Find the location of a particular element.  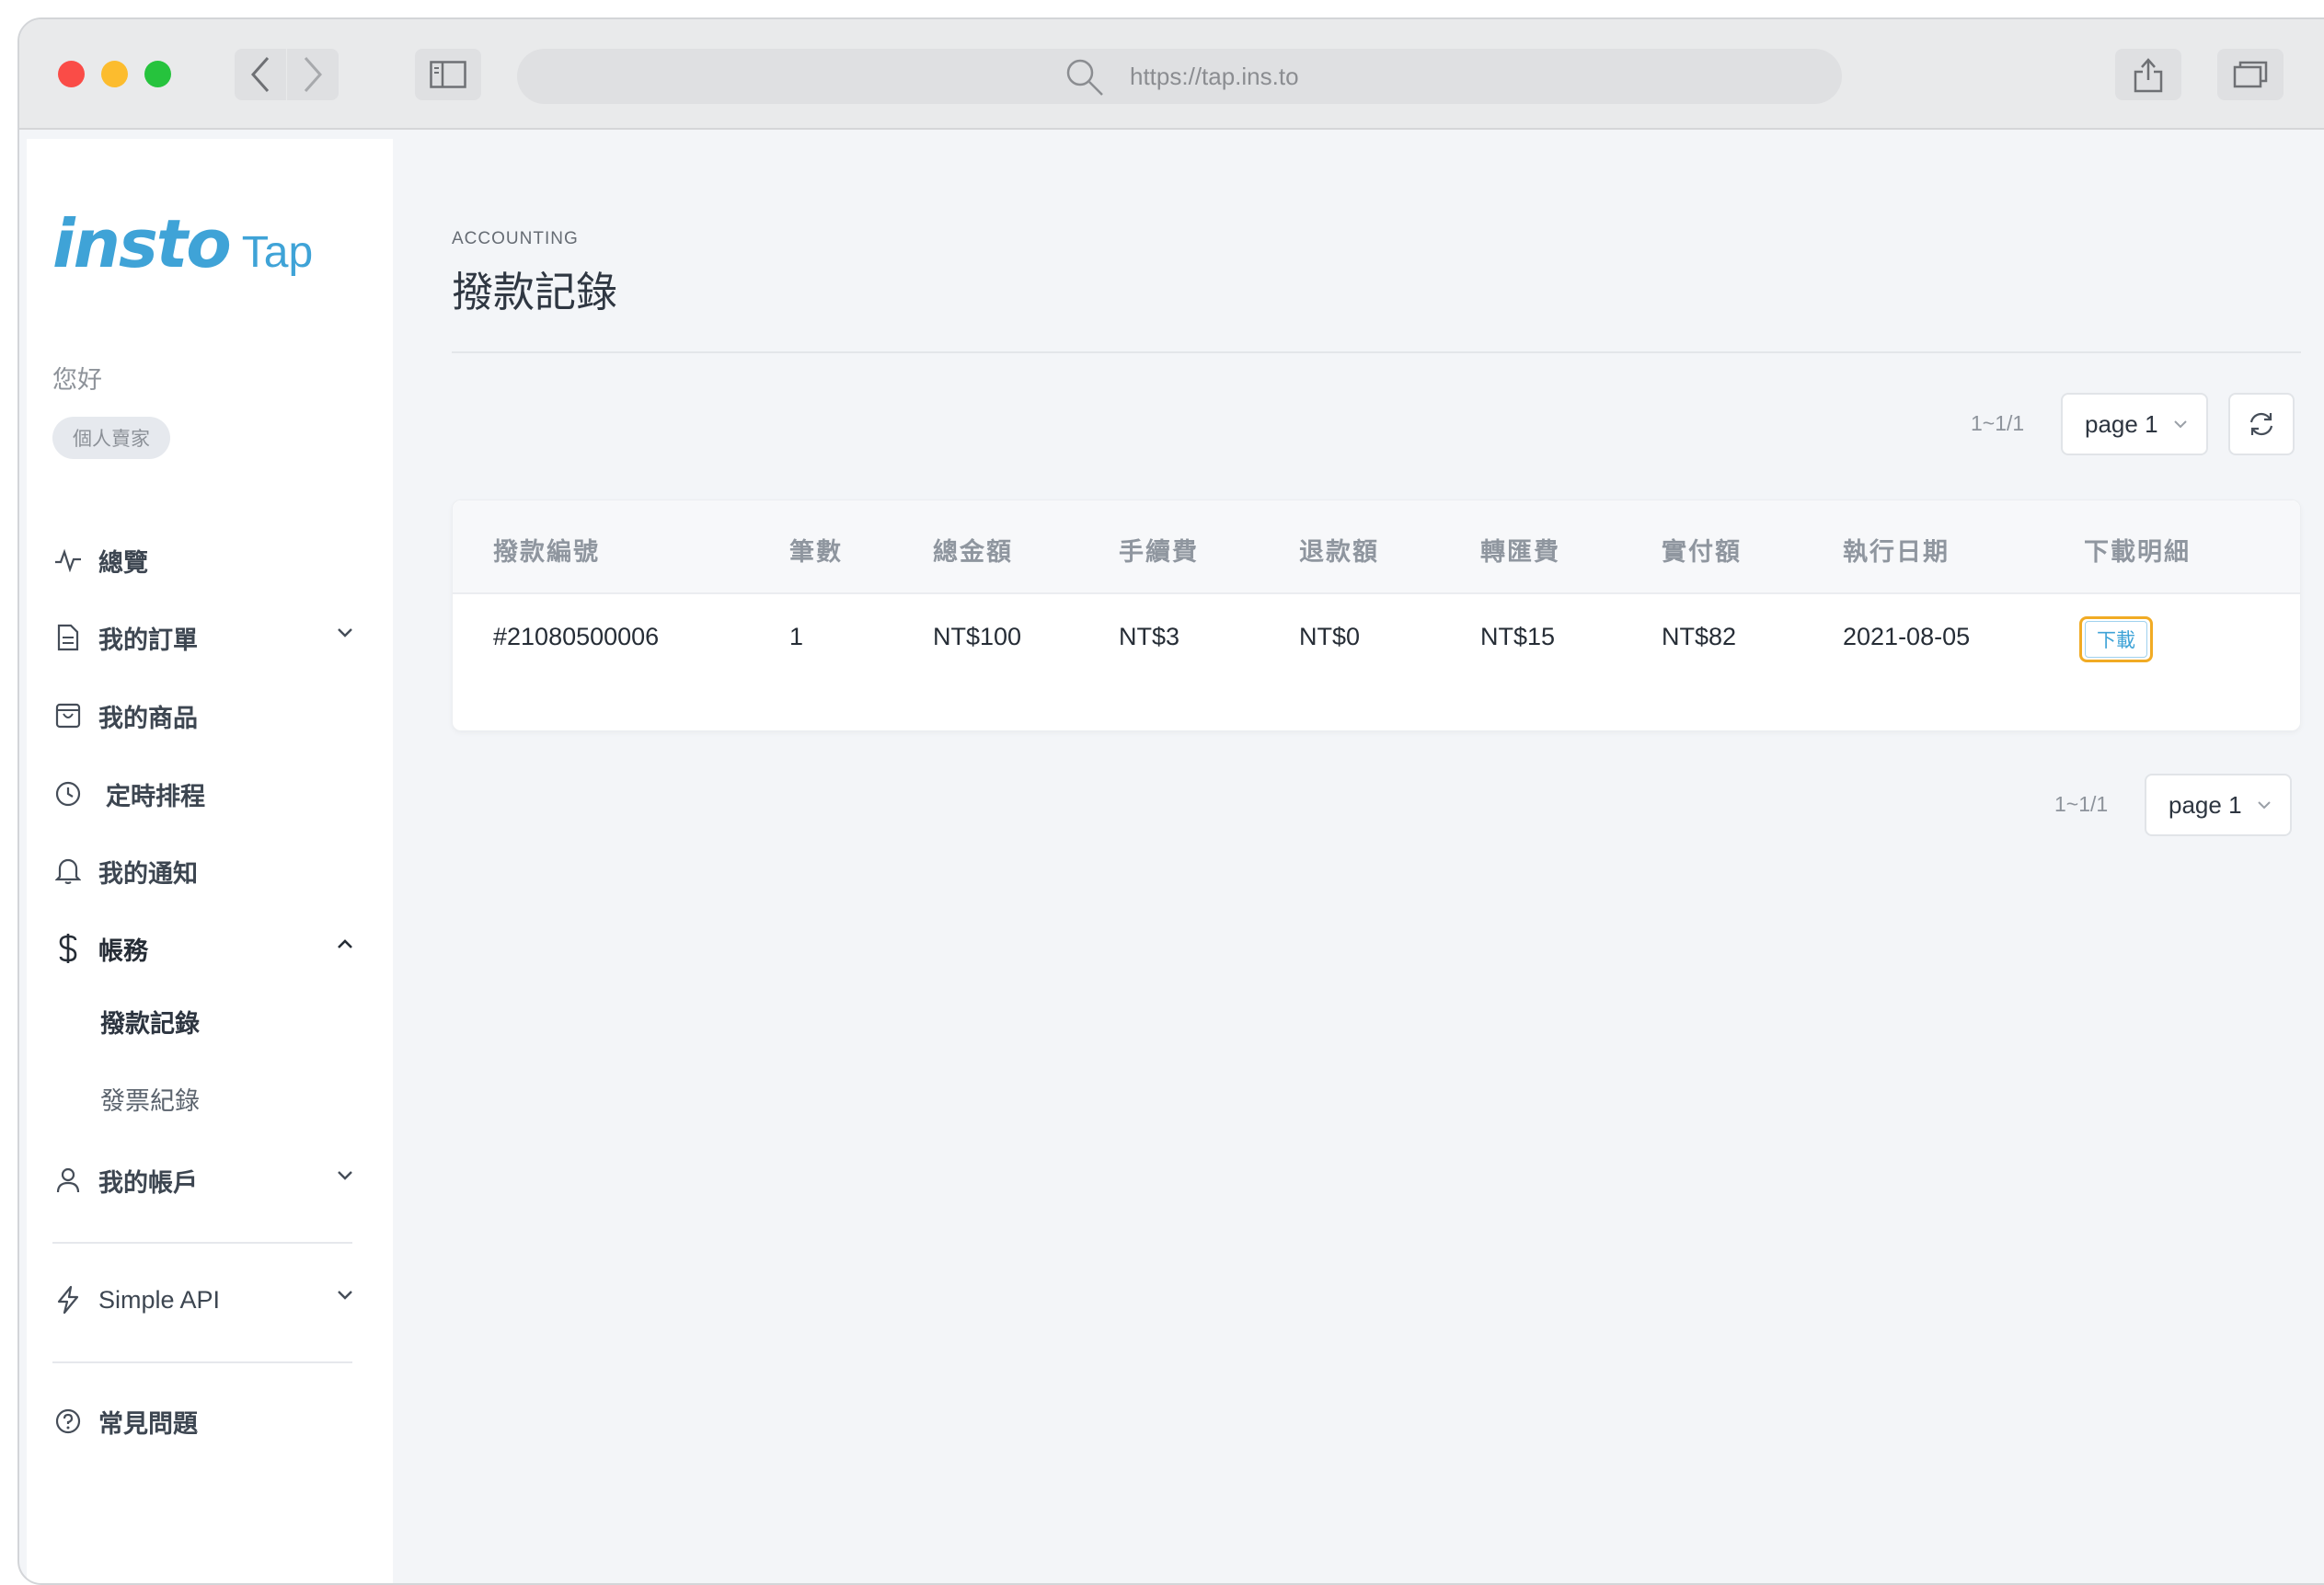

sidebar-item-label: 常見問題 is located at coordinates (148, 1424).